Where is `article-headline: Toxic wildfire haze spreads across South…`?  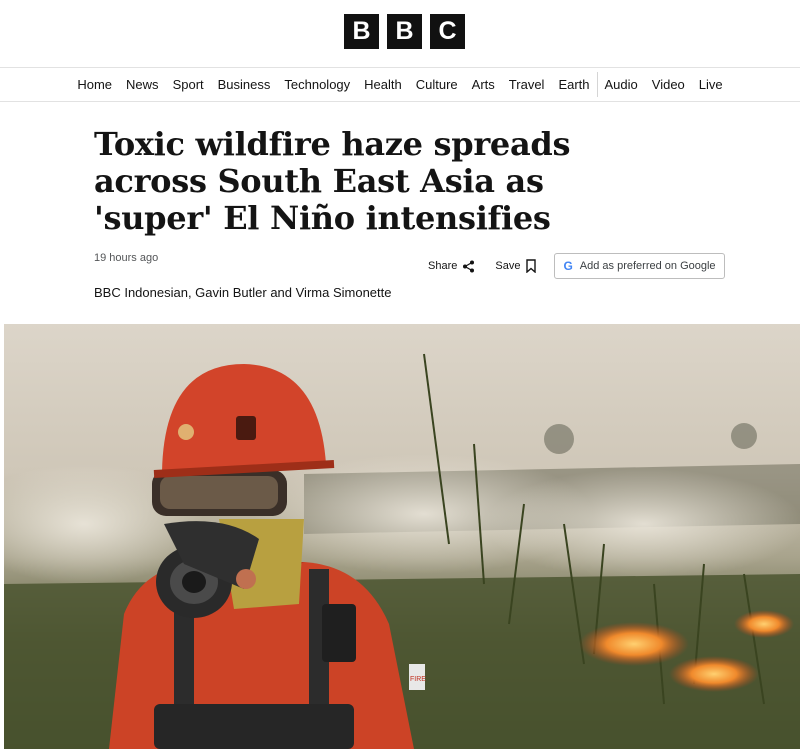
article-headline: Toxic wildfire haze spreads across South… is located at coordinates (332, 181).